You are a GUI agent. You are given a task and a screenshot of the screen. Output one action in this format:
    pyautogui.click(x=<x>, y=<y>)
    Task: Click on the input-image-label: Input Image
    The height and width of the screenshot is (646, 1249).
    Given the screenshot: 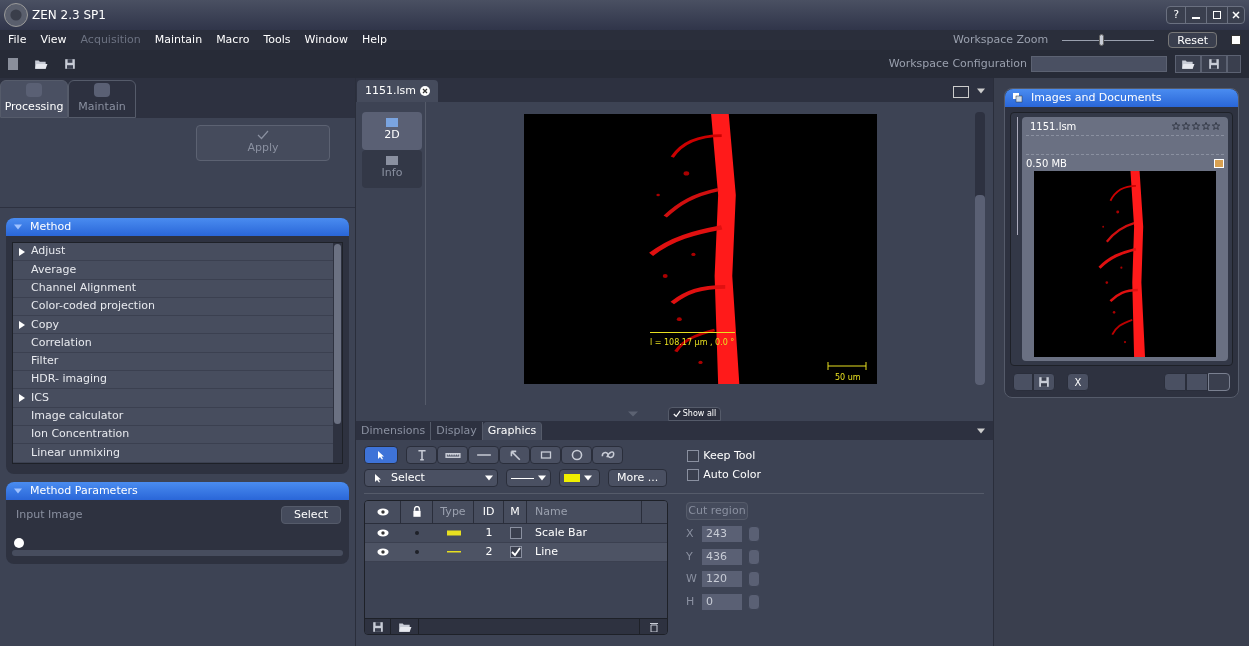 What is the action you would take?
    pyautogui.click(x=49, y=514)
    